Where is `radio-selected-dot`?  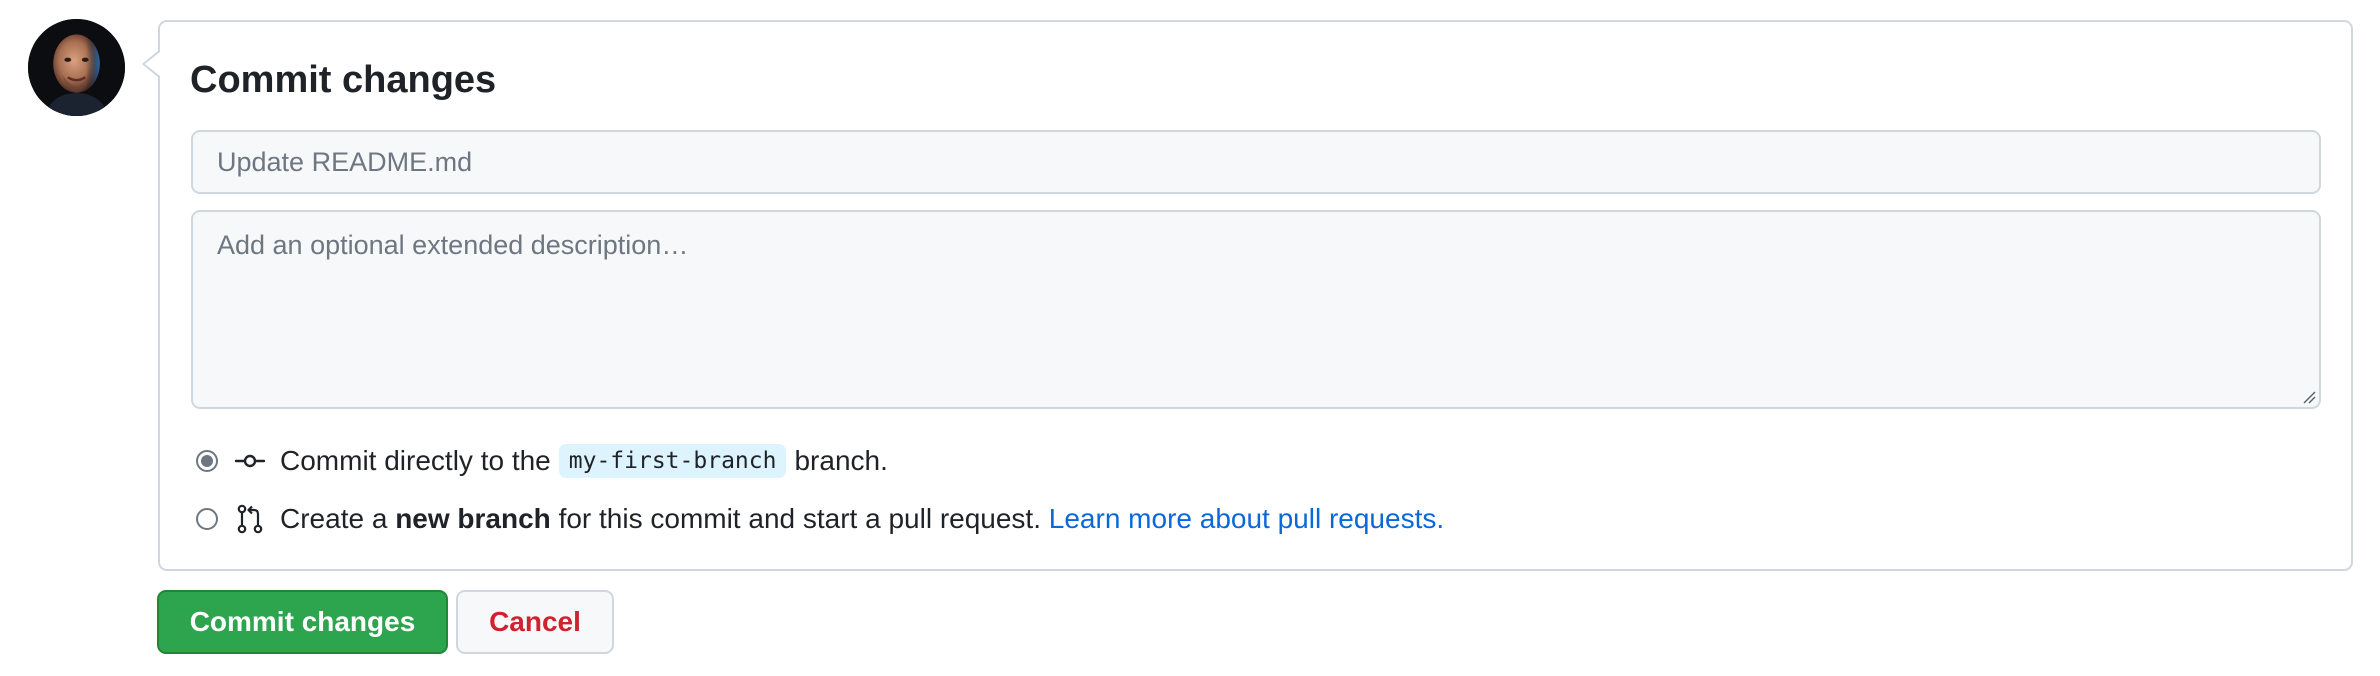 radio-selected-dot is located at coordinates (207, 461).